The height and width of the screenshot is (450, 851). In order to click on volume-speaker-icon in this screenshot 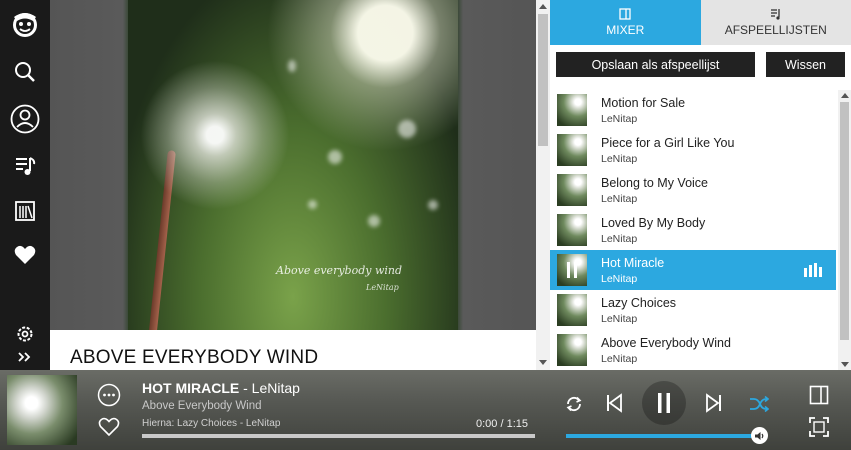, I will do `click(759, 435)`.